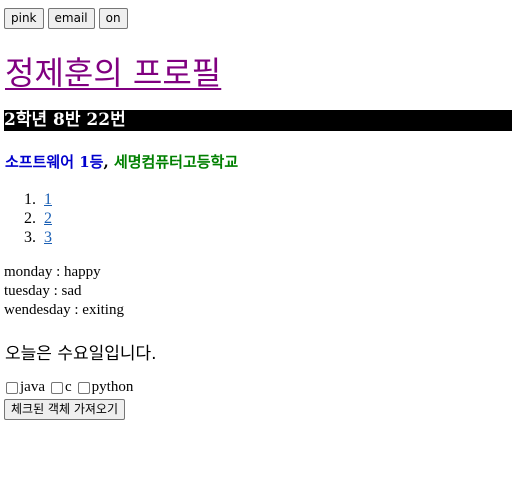 The width and height of the screenshot is (512, 491). What do you see at coordinates (30, 218) in the screenshot?
I see `list-number: 2.` at bounding box center [30, 218].